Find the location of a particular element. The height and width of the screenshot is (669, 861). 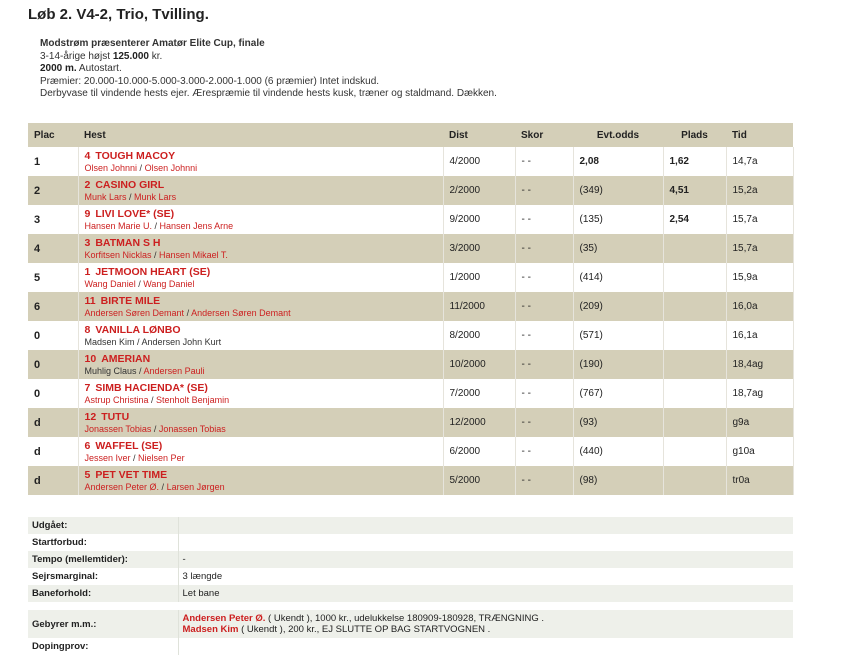

trainer-name: Hansen Jens Arne is located at coordinates (197, 226).